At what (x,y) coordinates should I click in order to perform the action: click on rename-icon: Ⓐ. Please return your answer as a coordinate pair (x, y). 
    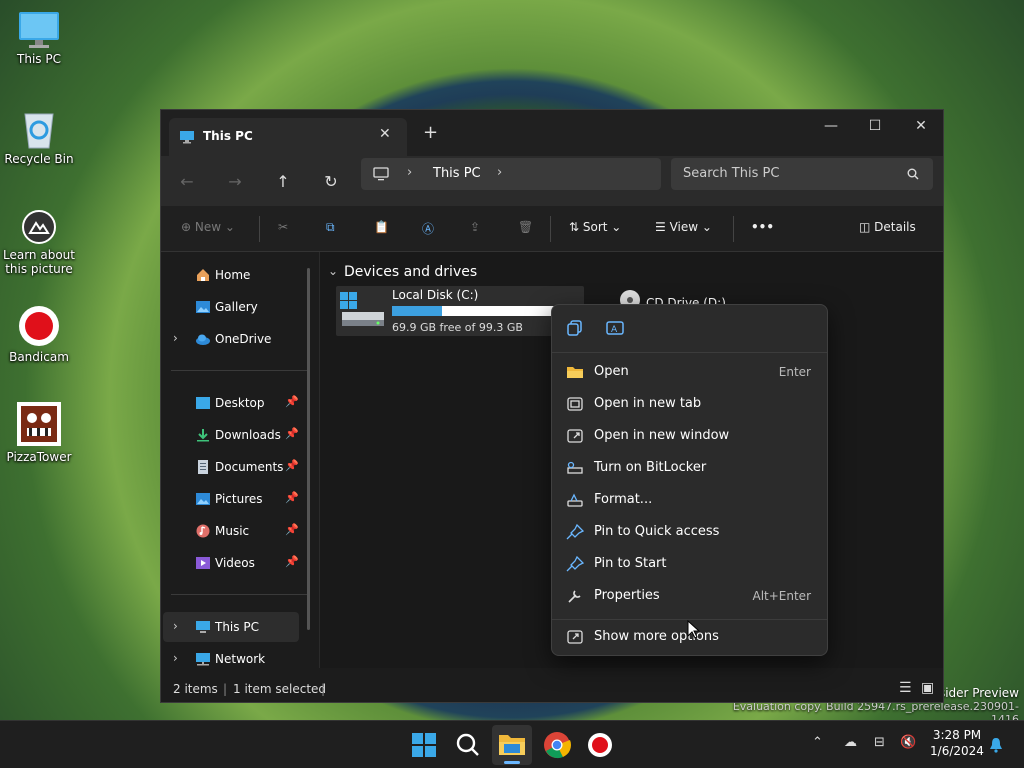
    Looking at the image, I should click on (428, 228).